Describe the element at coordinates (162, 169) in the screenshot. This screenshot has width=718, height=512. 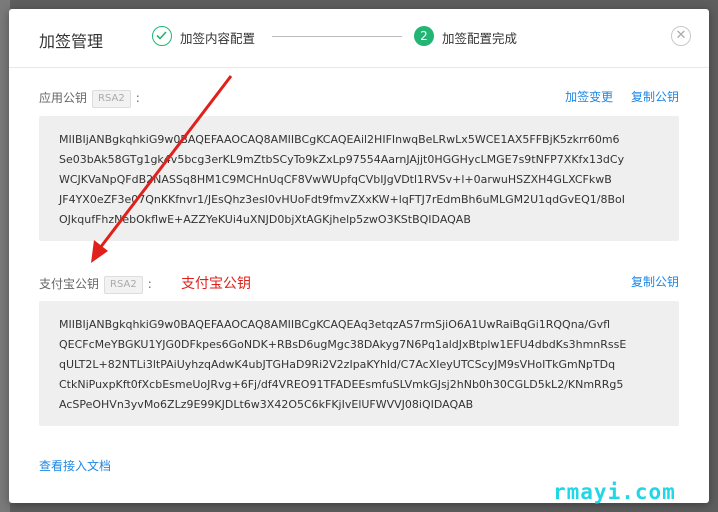
I see `annotation-arrow` at that location.